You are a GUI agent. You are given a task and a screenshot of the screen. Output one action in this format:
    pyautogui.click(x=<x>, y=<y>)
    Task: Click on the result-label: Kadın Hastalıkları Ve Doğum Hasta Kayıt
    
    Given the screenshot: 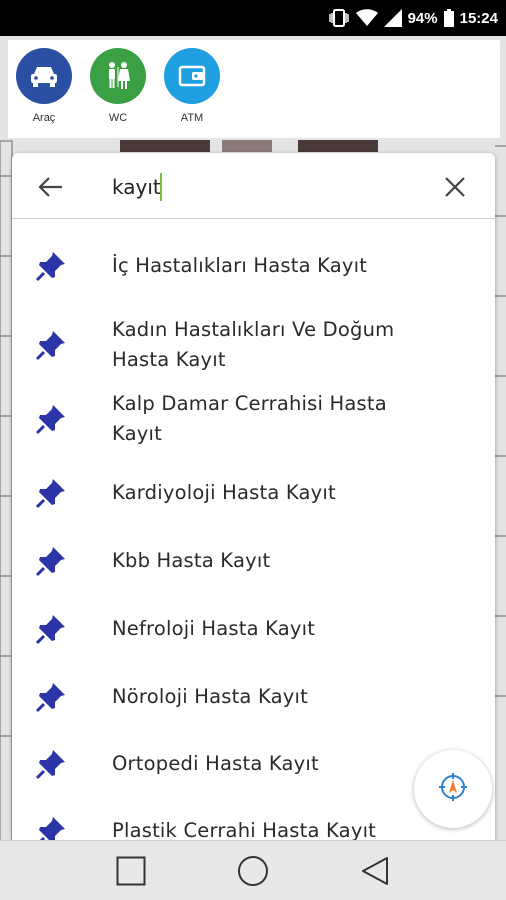 What is the action you would take?
    pyautogui.click(x=253, y=345)
    